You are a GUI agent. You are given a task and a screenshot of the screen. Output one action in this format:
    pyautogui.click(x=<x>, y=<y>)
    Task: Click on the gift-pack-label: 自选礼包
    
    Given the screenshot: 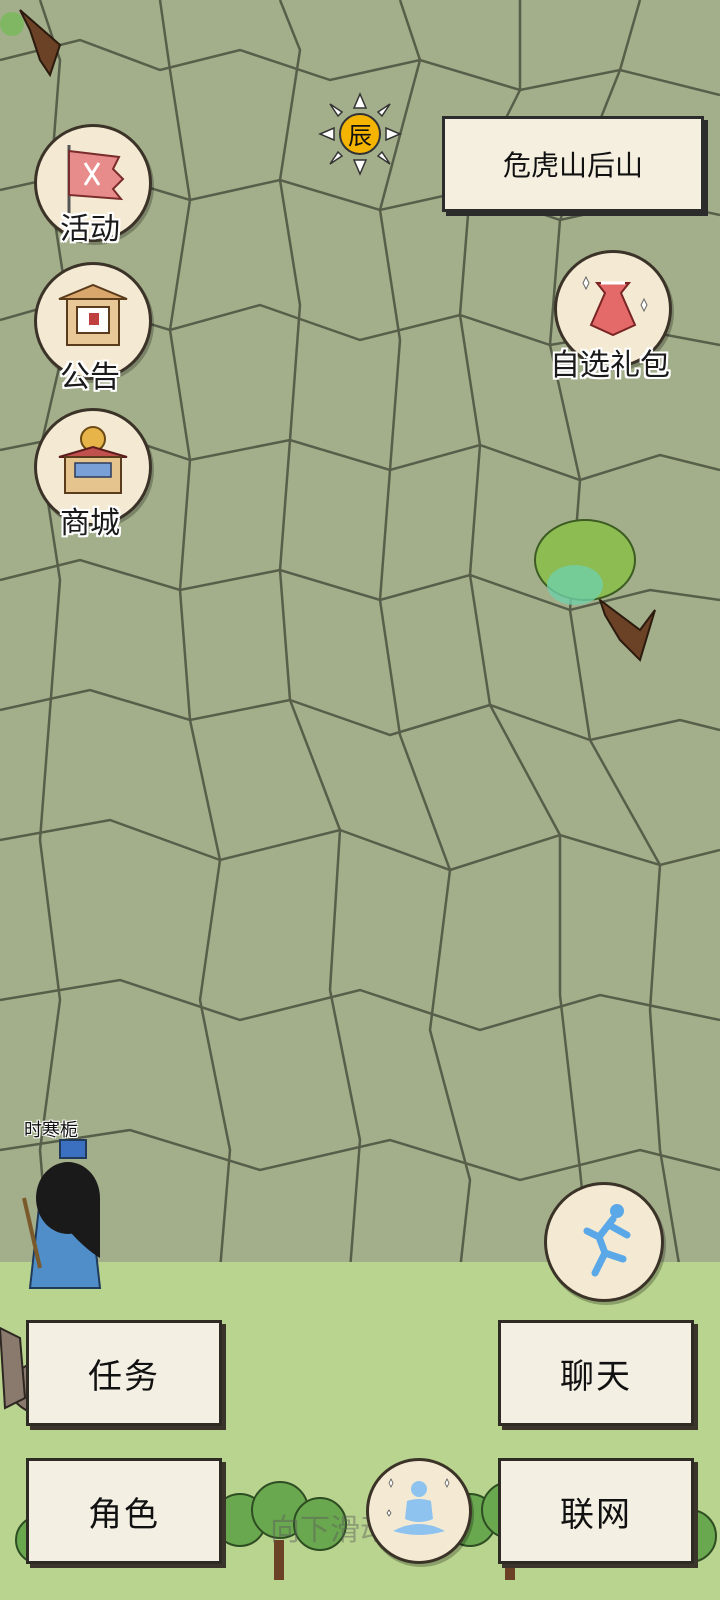 What is the action you would take?
    pyautogui.click(x=610, y=365)
    